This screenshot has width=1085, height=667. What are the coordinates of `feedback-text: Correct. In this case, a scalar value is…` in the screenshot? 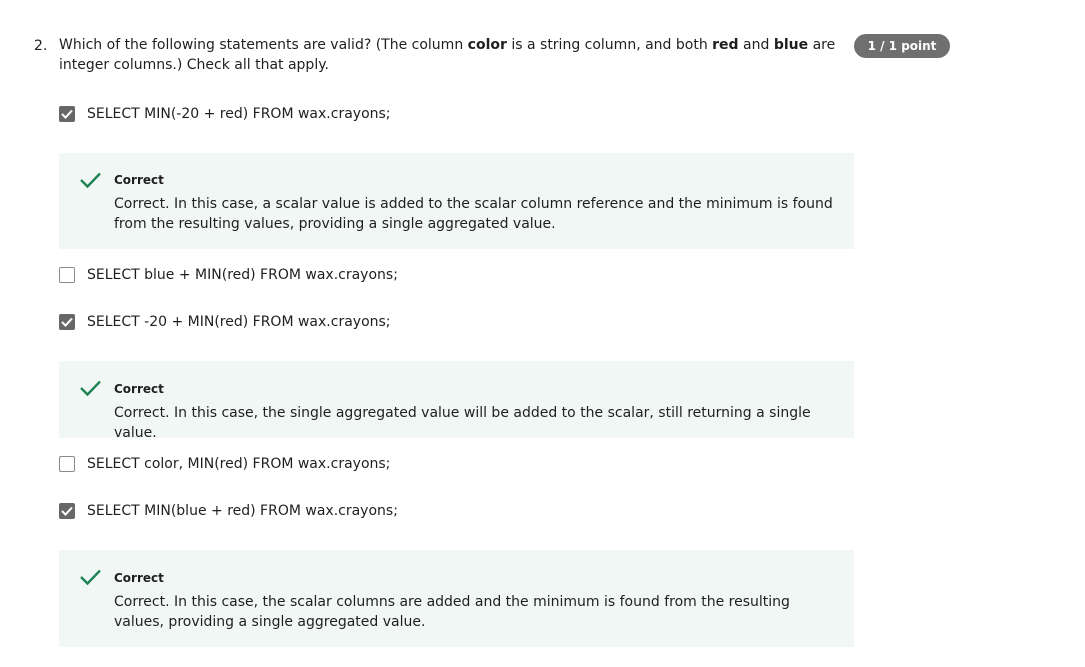 It's located at (473, 214).